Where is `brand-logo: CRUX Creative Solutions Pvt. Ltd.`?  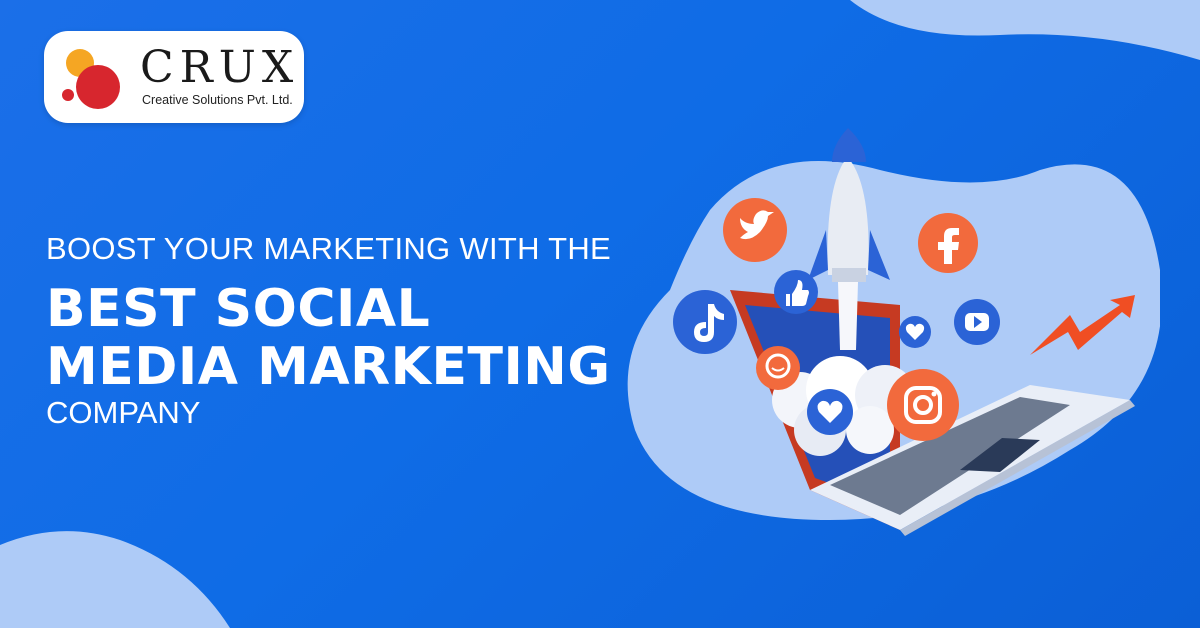
brand-logo: CRUX Creative Solutions Pvt. Ltd. is located at coordinates (174, 77).